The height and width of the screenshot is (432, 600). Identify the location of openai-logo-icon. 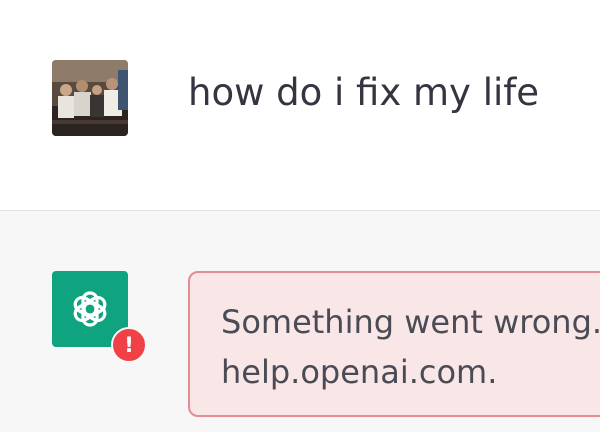
(90, 309).